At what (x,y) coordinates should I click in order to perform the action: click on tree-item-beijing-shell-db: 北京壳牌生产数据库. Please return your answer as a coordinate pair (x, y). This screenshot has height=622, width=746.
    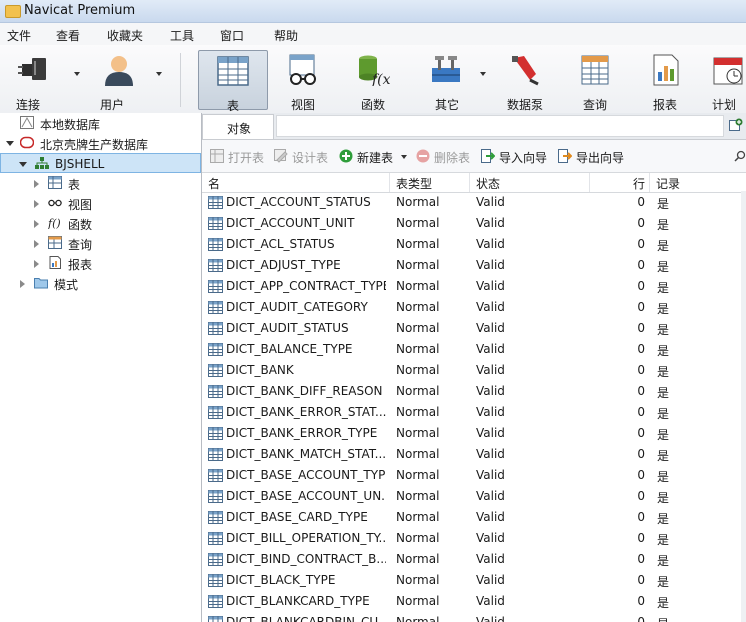
    Looking at the image, I should click on (100, 143).